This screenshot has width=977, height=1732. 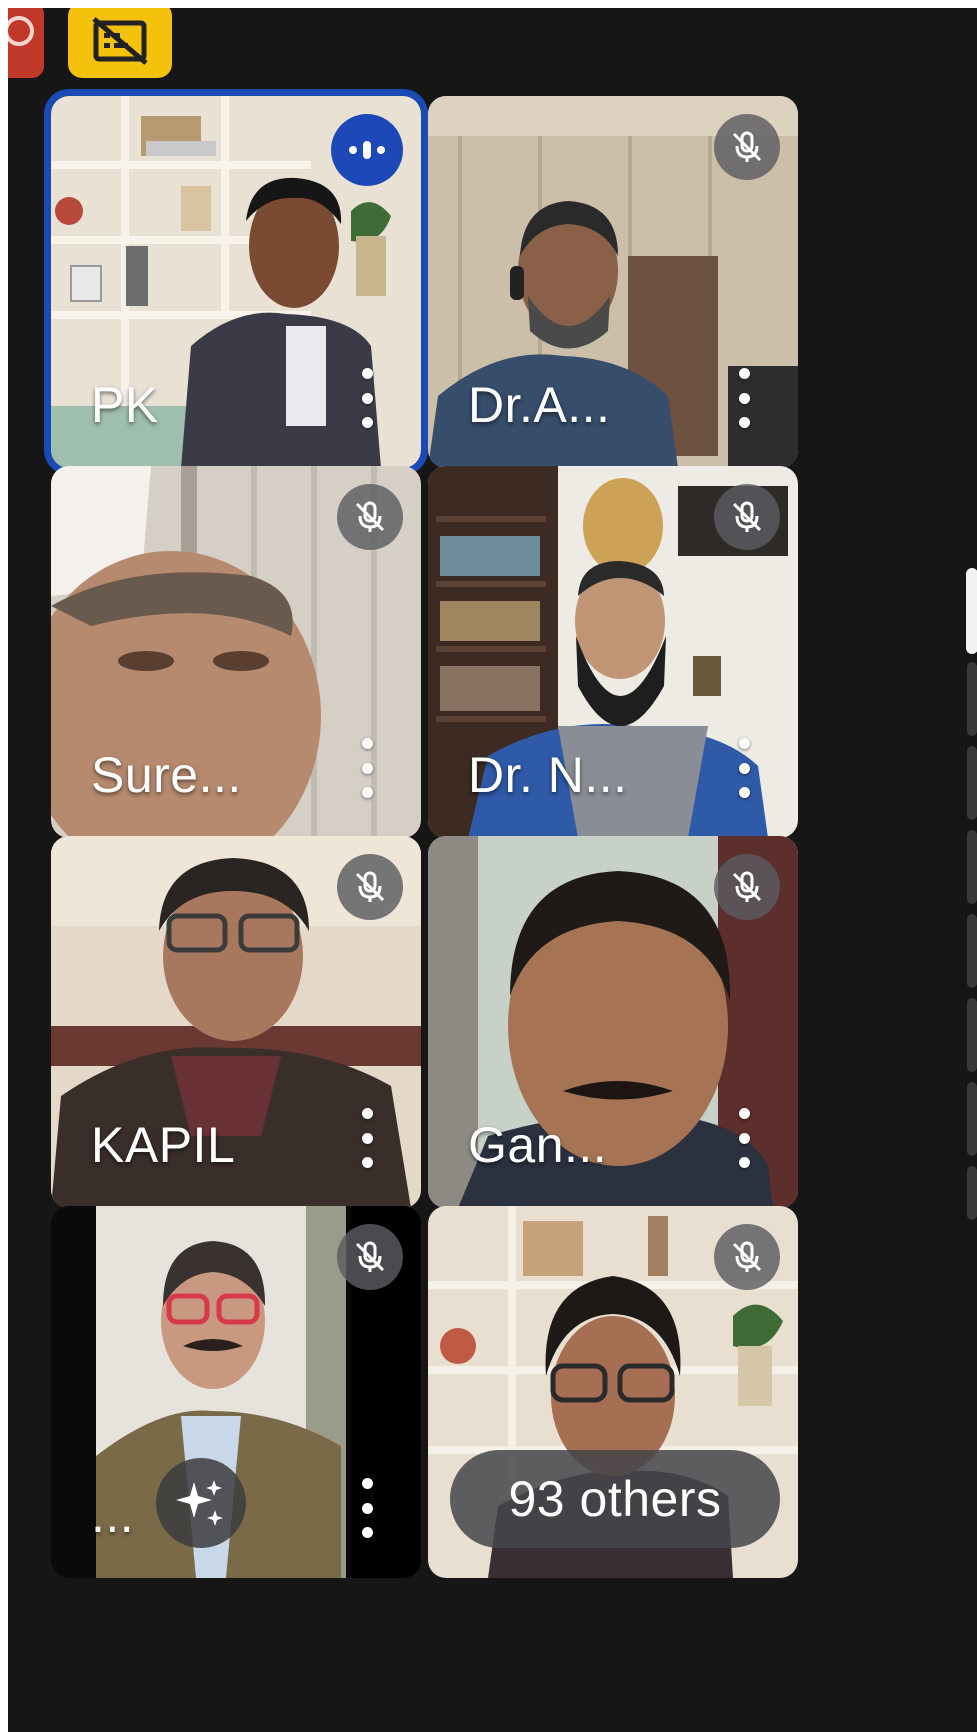 I want to click on captions-off-icon, so click(x=120, y=41).